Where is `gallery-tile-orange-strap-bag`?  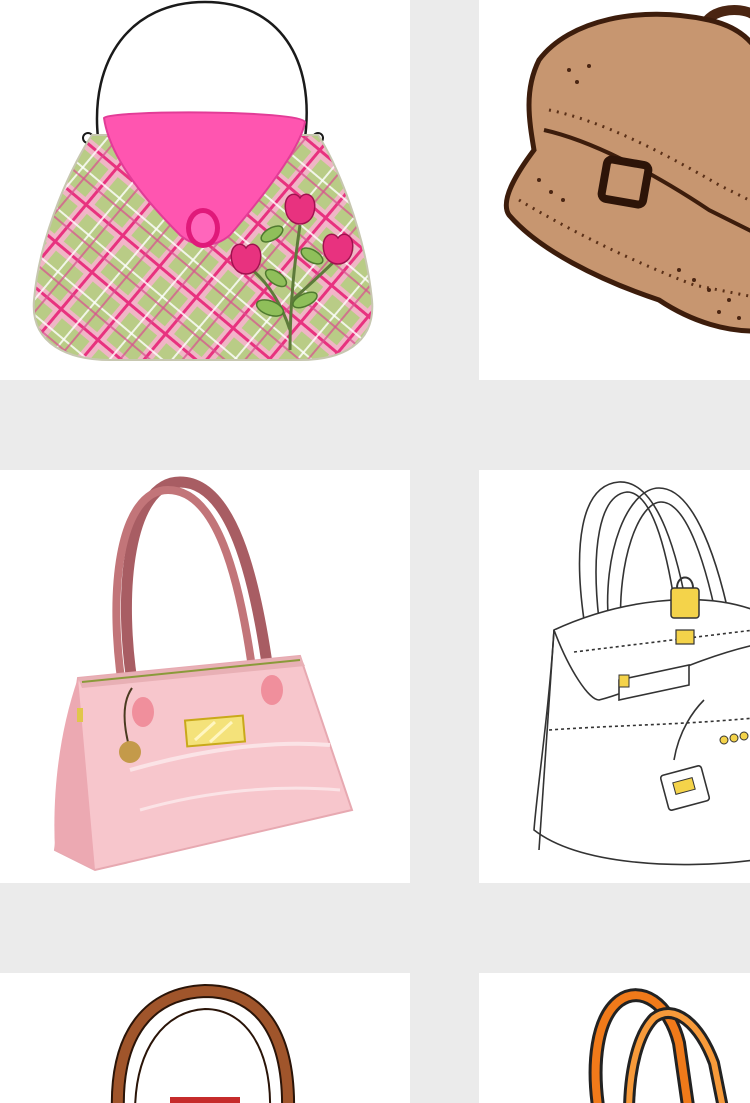
gallery-tile-orange-strap-bag is located at coordinates (614, 1038).